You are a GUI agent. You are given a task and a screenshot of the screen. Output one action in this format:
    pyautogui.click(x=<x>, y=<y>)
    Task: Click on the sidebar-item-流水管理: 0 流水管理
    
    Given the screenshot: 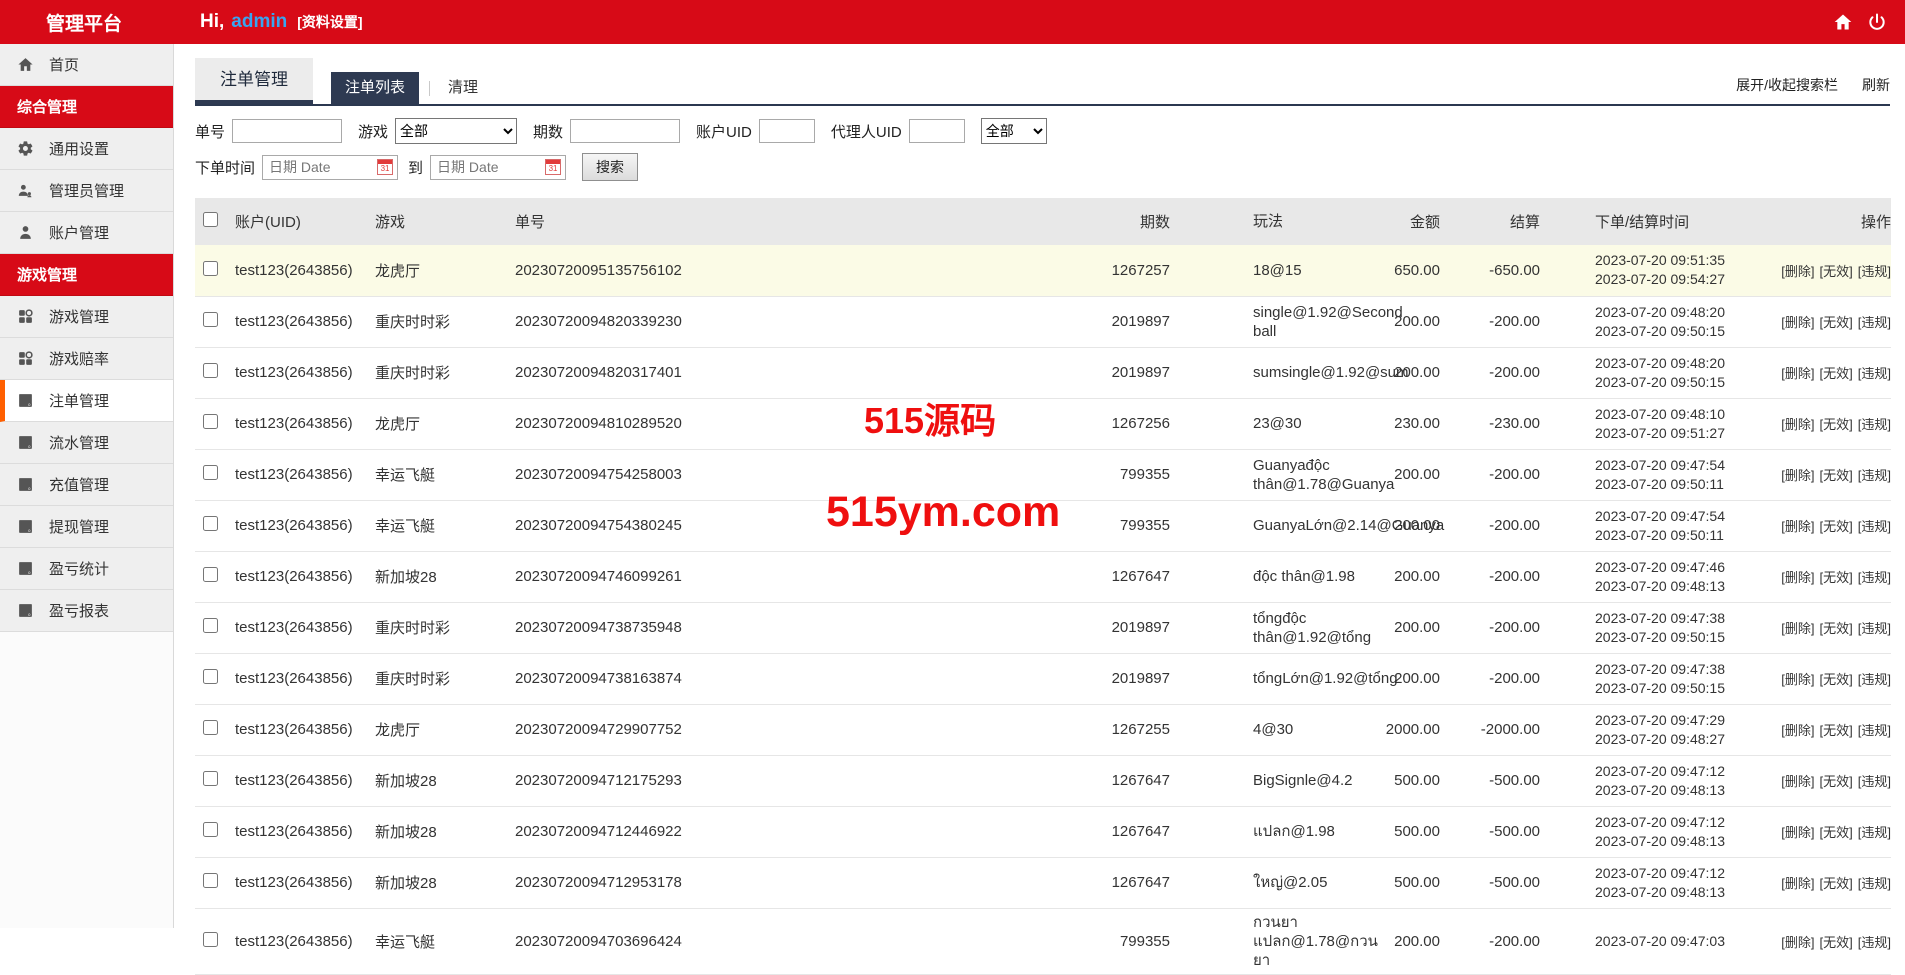 What is the action you would take?
    pyautogui.click(x=86, y=443)
    